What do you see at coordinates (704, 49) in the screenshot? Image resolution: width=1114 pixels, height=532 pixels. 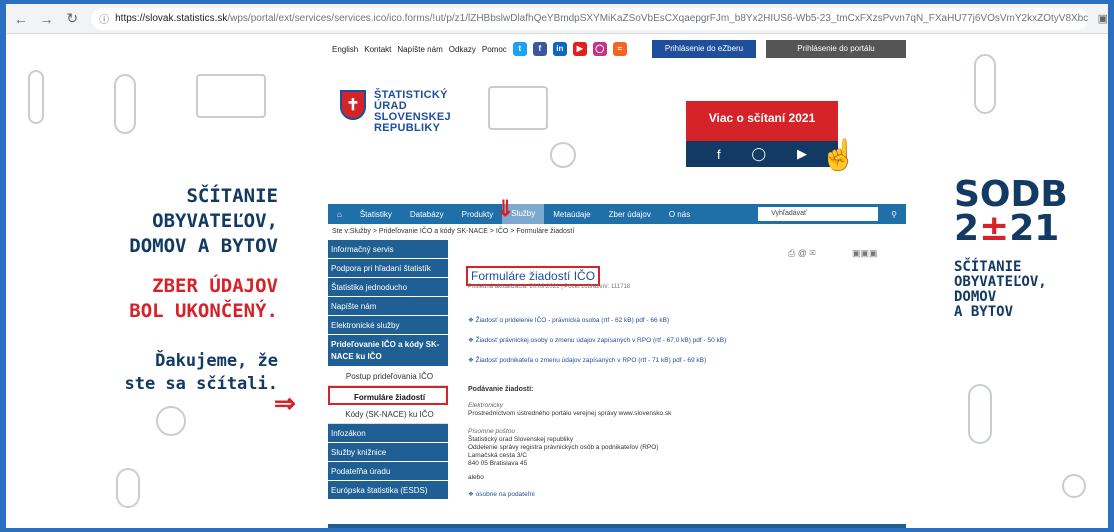 I see `login-ezber-button: Prihlásenie do eZberu` at bounding box center [704, 49].